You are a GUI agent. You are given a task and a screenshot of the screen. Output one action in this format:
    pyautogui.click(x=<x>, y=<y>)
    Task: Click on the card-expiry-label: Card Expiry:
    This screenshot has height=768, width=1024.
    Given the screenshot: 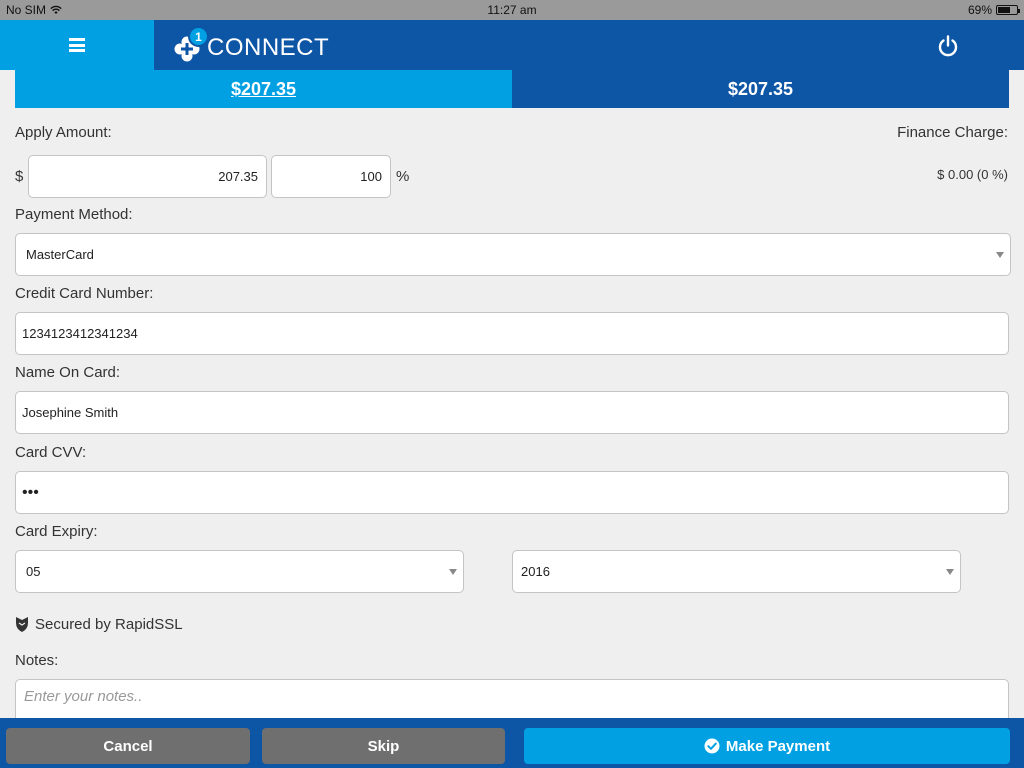 What is the action you would take?
    pyautogui.click(x=56, y=531)
    